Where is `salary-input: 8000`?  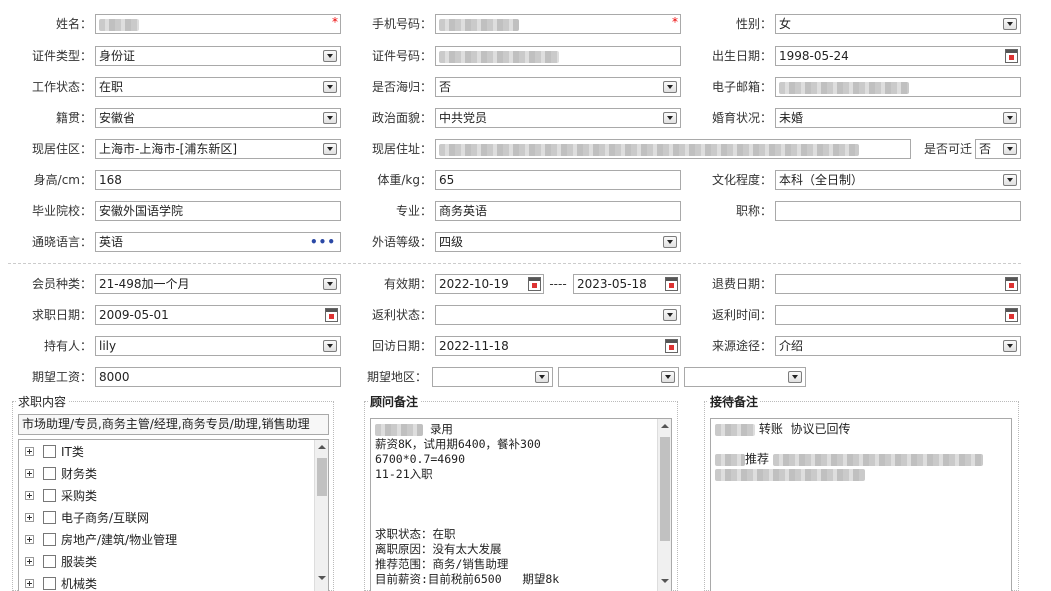
salary-input: 8000 is located at coordinates (218, 377).